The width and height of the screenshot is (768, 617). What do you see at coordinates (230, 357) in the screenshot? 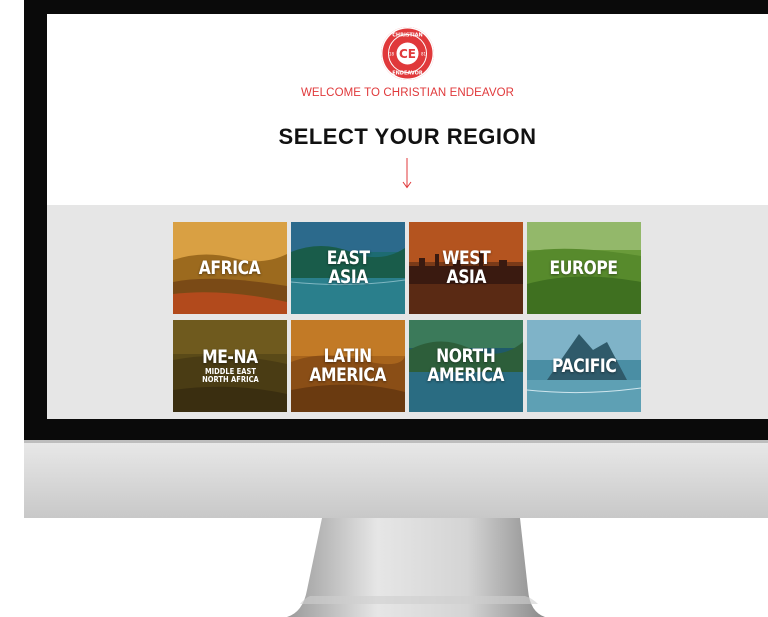
I see `region-name: ME-NA` at bounding box center [230, 357].